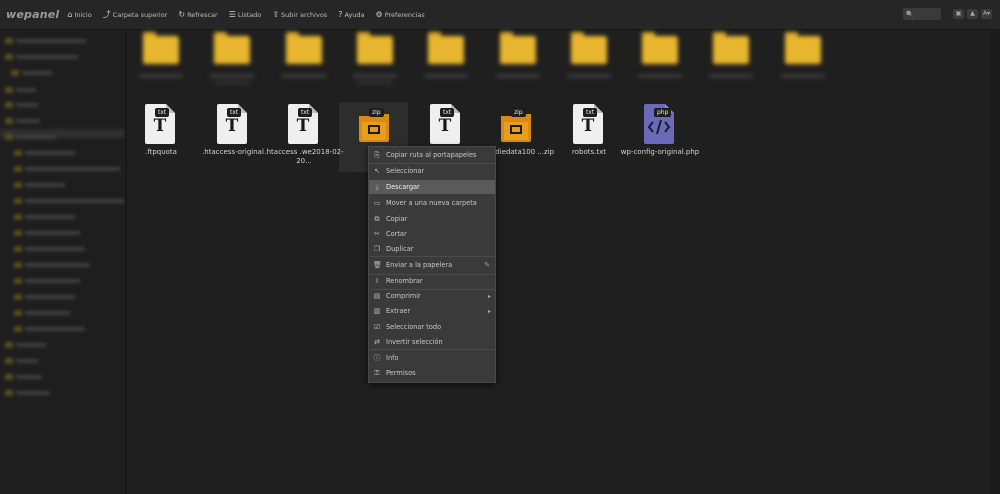 The image size is (1000, 494). What do you see at coordinates (403, 187) in the screenshot?
I see `menu-item-label: Descargar` at bounding box center [403, 187].